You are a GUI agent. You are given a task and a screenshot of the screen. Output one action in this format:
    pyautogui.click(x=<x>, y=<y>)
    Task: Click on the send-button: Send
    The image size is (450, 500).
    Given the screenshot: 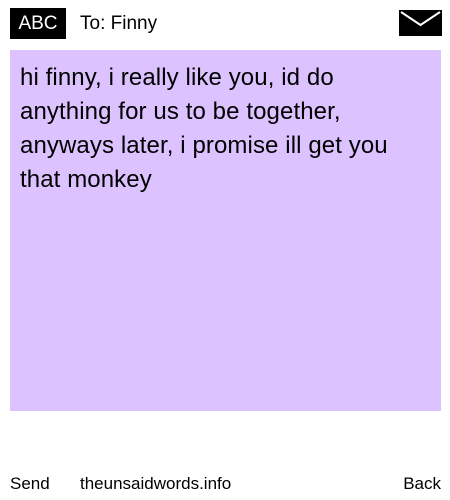 What is the action you would take?
    pyautogui.click(x=30, y=484)
    